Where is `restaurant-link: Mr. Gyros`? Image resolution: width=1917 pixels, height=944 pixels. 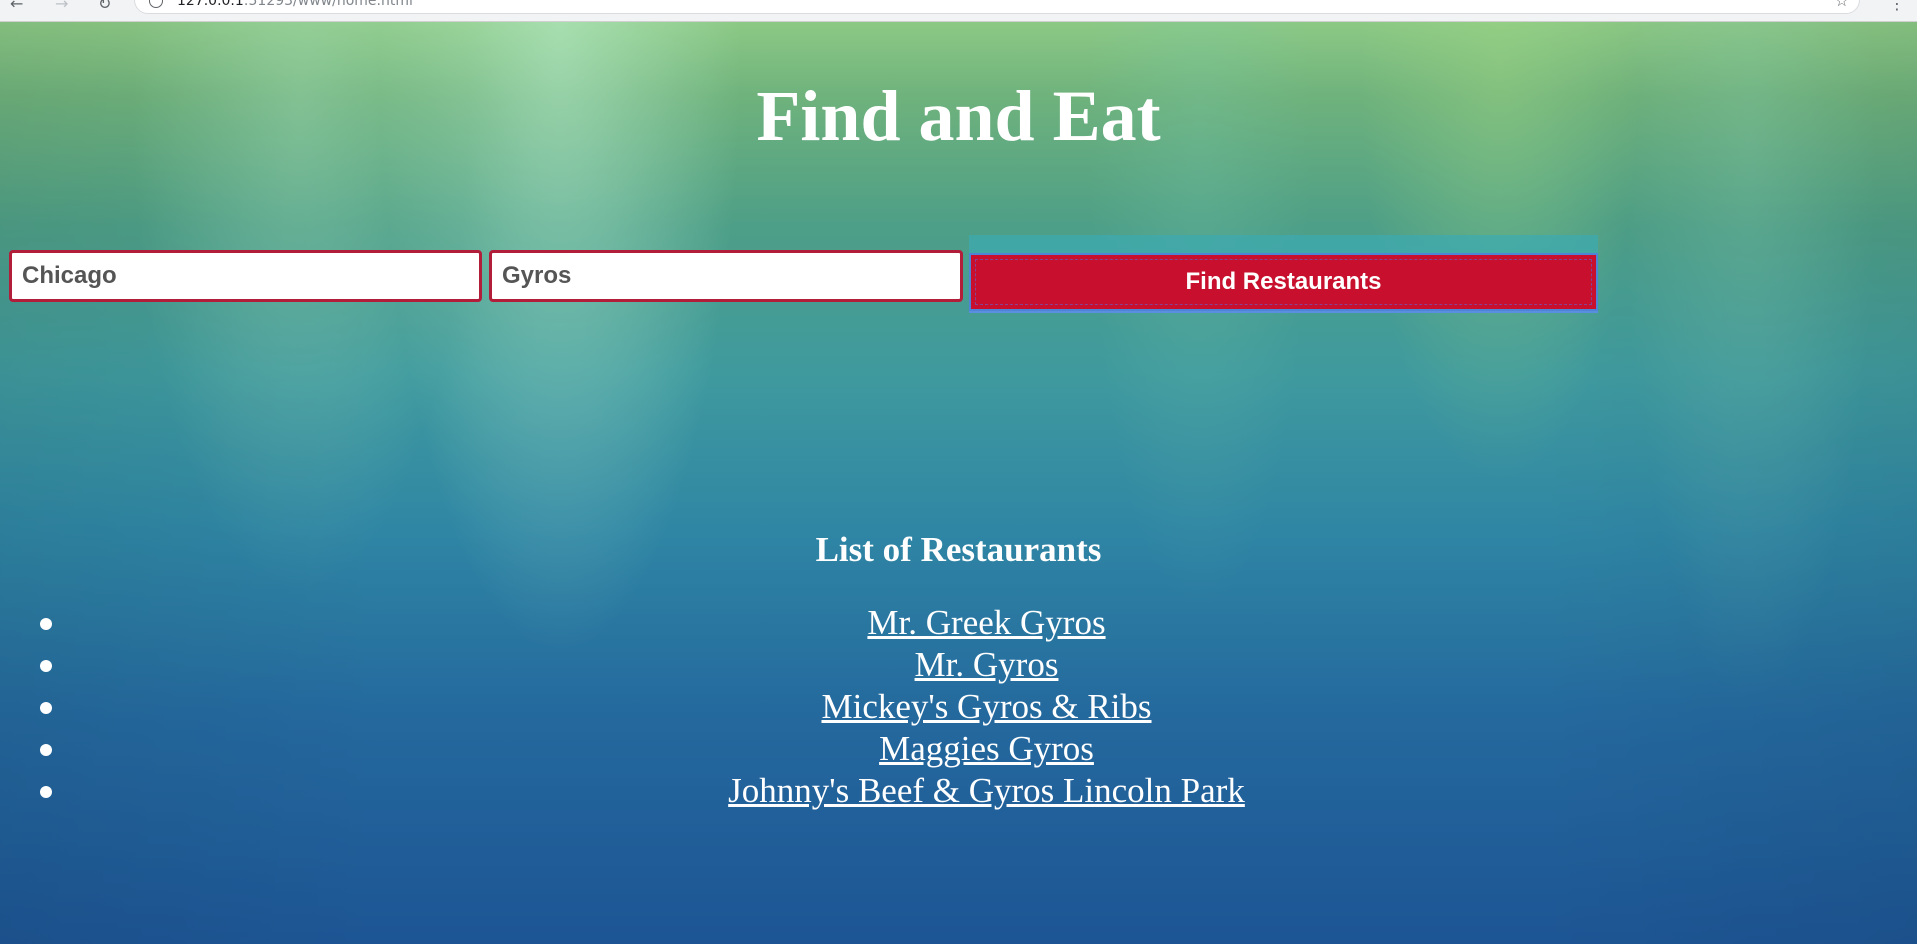
restaurant-link: Mr. Gyros is located at coordinates (987, 664).